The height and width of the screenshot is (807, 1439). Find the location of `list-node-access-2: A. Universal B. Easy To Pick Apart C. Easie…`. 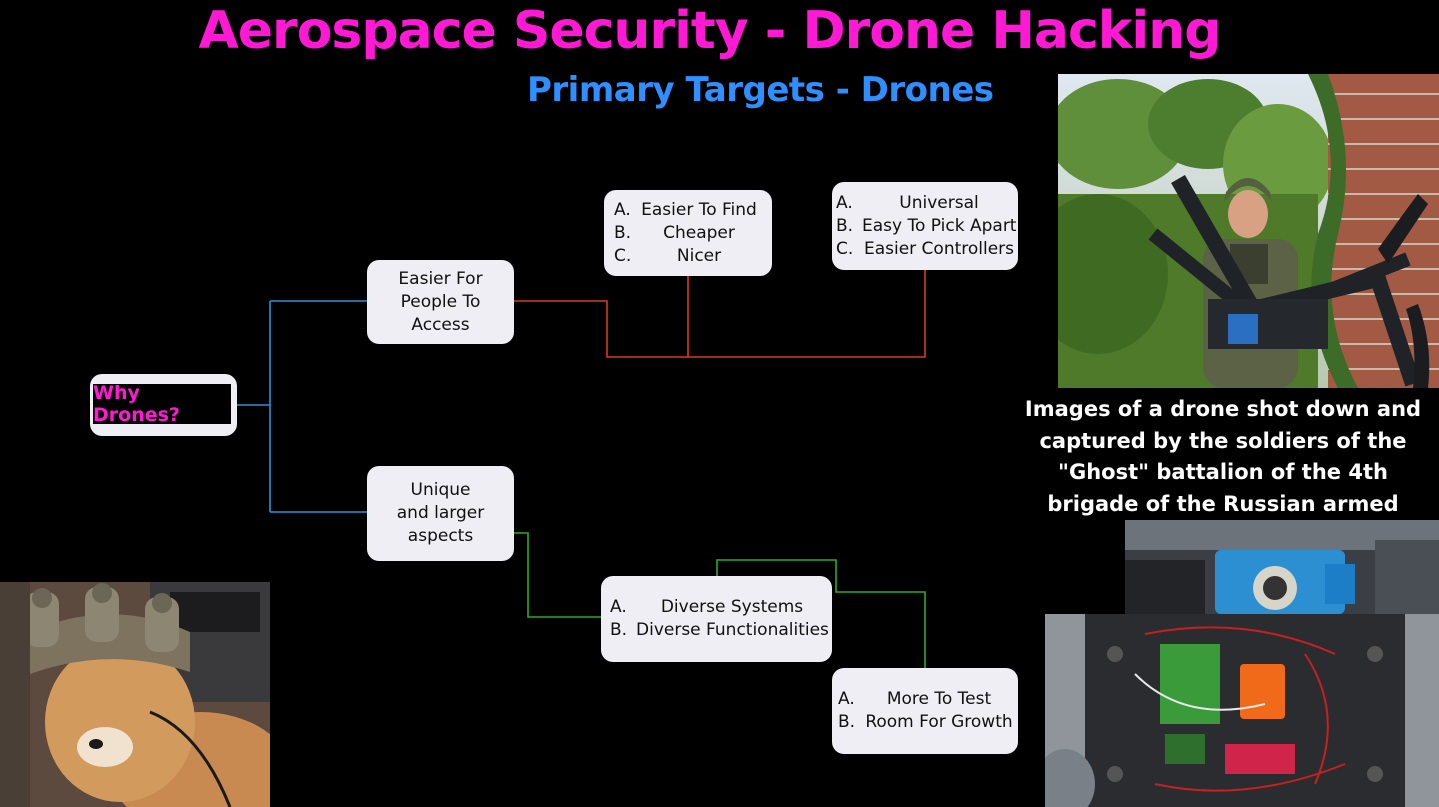

list-node-access-2: A. Universal B. Easy To Pick Apart C. Easie… is located at coordinates (925, 226).